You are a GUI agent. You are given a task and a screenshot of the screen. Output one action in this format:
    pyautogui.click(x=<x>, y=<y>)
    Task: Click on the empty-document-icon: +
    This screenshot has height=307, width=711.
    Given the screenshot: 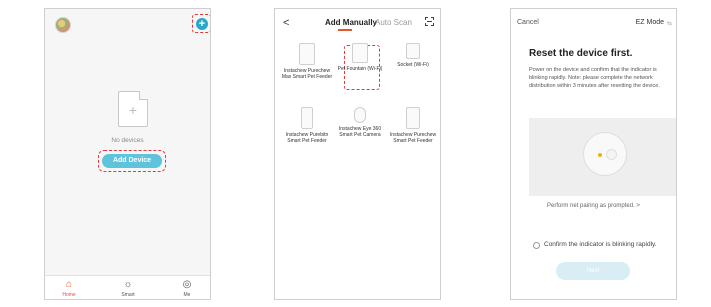 What is the action you would take?
    pyautogui.click(x=133, y=109)
    